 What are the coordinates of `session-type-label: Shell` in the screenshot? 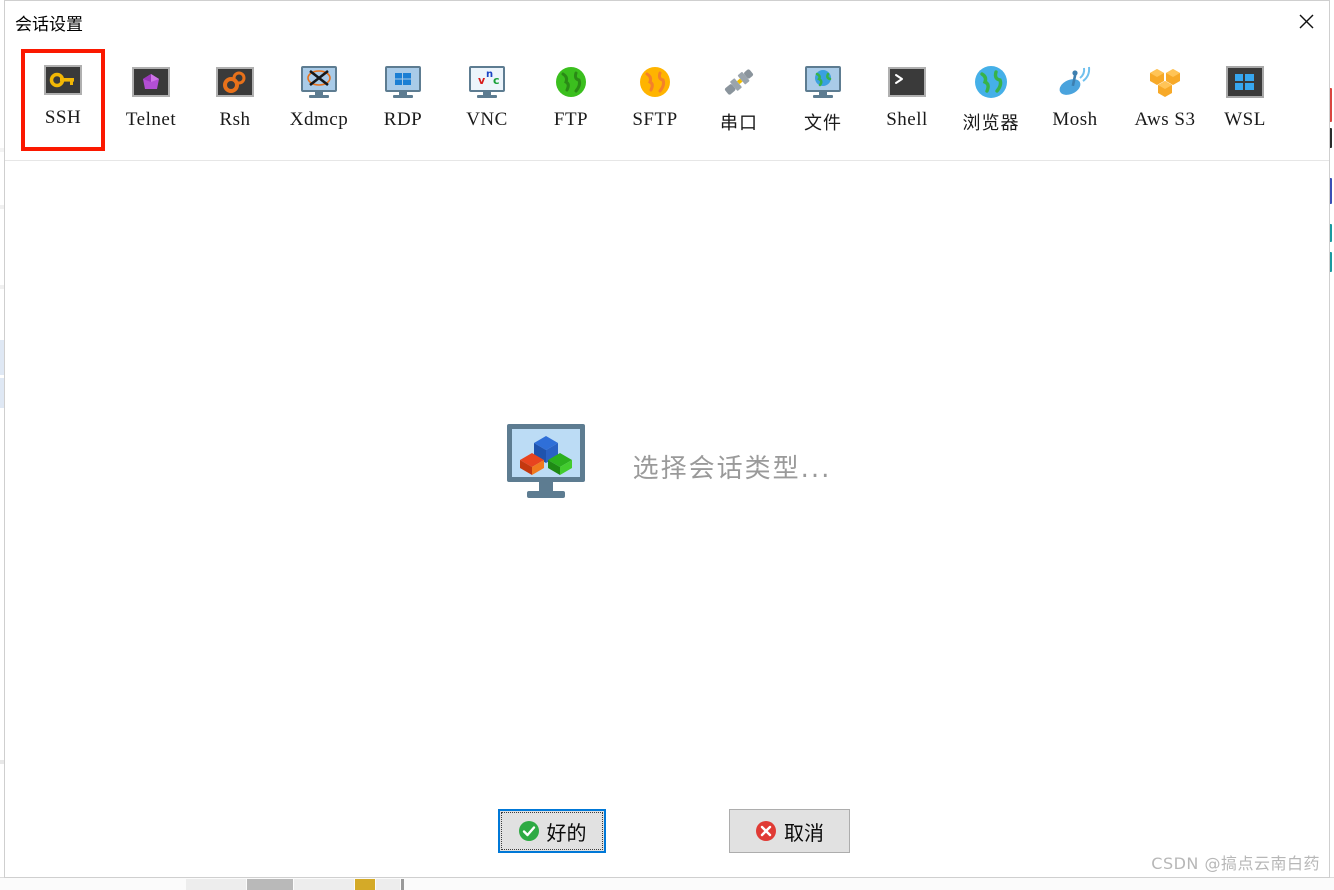 It's located at (907, 119).